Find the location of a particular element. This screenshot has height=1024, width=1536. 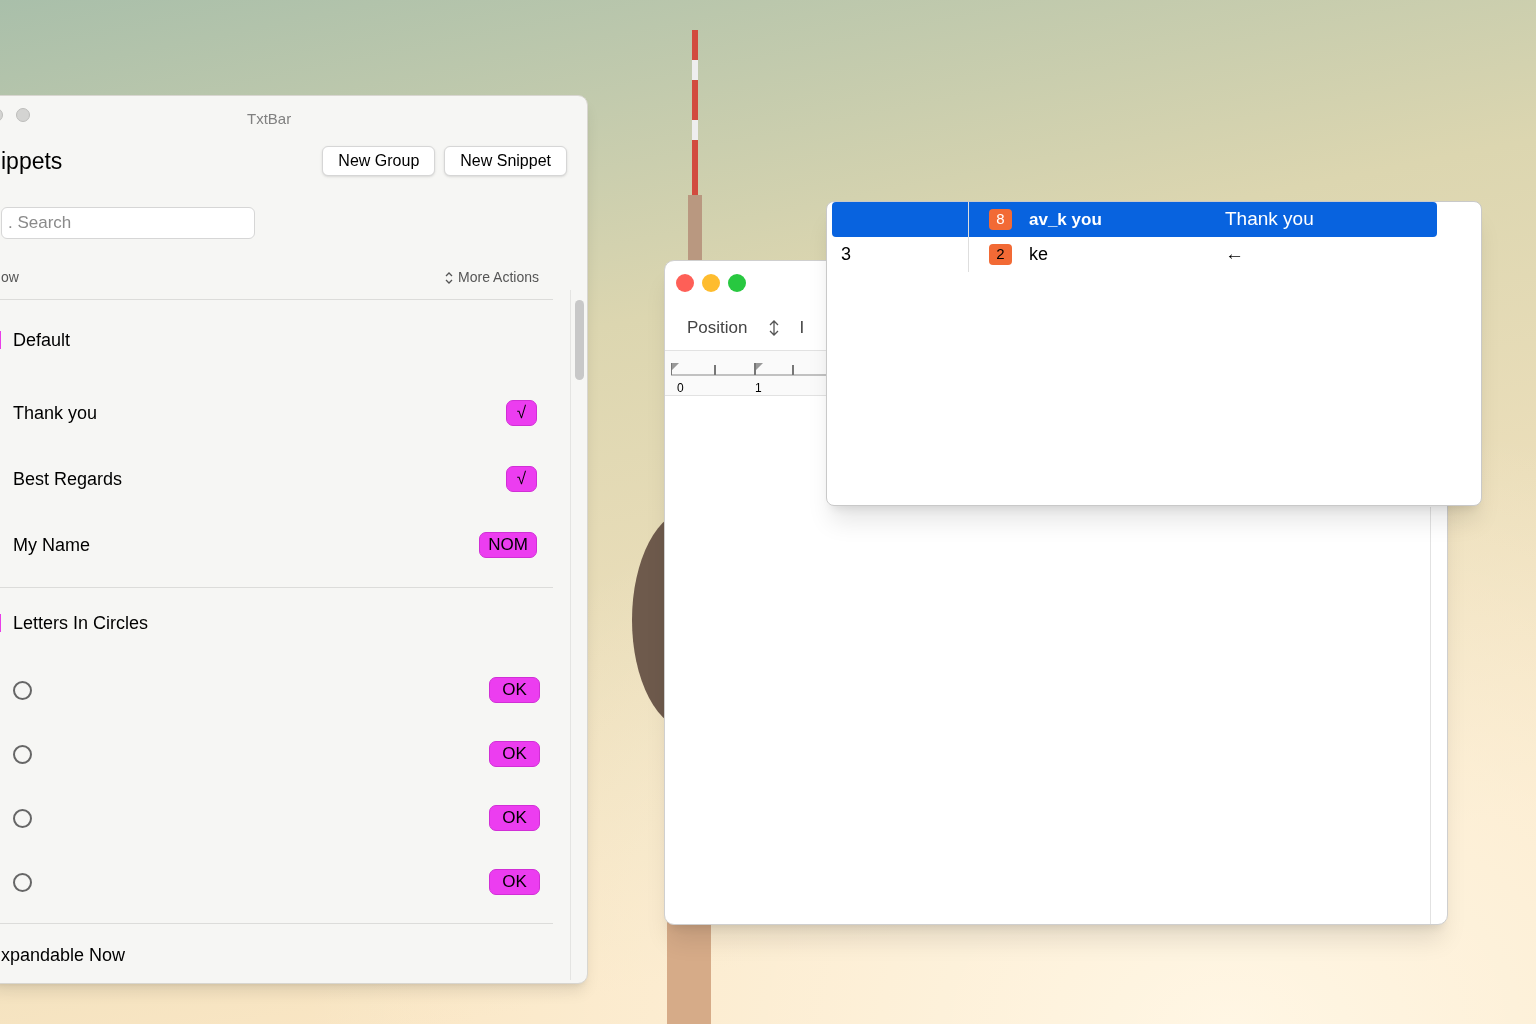

expansion-text: ← is located at coordinates (1234, 254).